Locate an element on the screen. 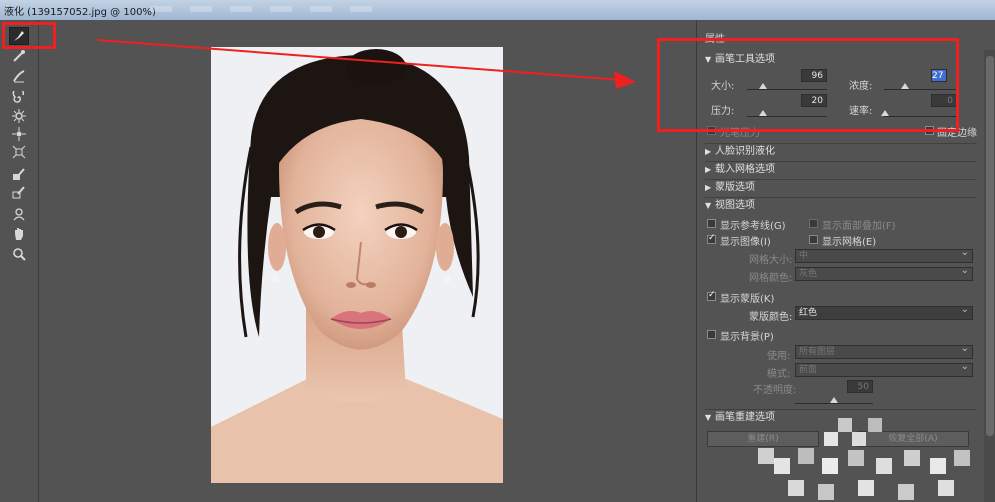 The width and height of the screenshot is (995, 502). show-image-checkbox is located at coordinates (711, 238).